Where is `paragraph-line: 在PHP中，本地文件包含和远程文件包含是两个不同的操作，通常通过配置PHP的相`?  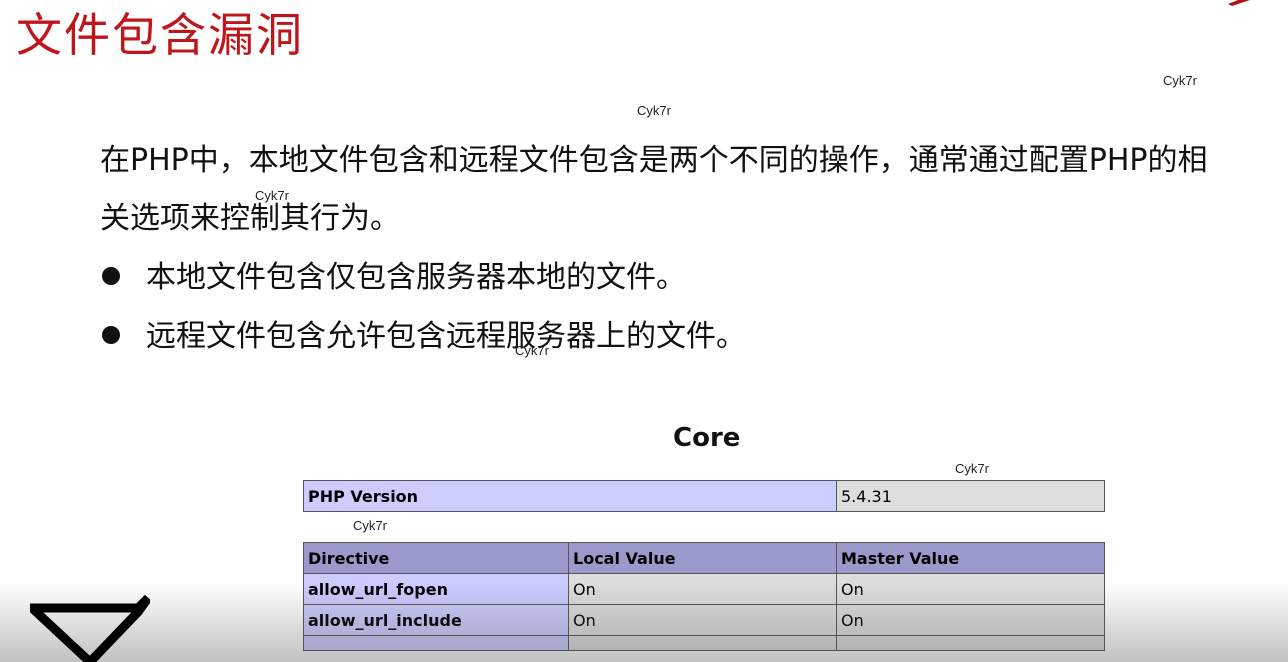
paragraph-line: 在PHP中，本地文件包含和远程文件包含是两个不同的操作，通常通过配置PHP的相 is located at coordinates (654, 160).